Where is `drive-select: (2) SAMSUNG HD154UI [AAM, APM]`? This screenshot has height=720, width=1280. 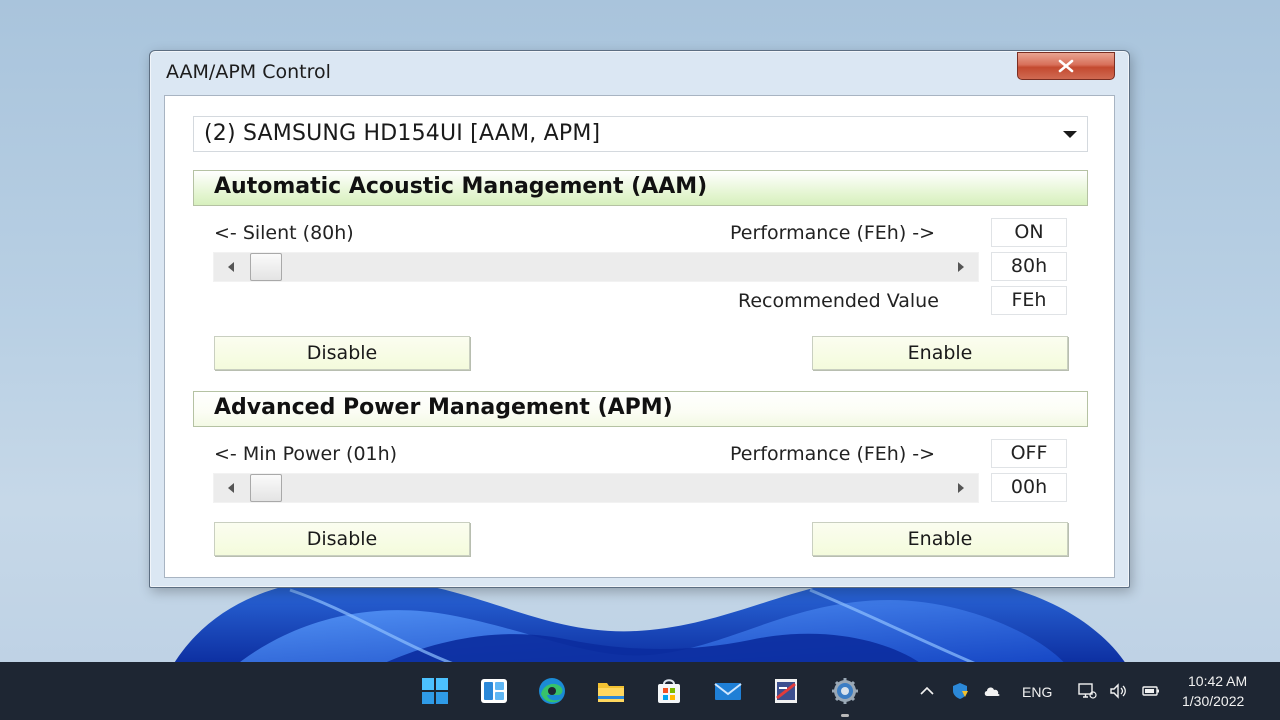
drive-select: (2) SAMSUNG HD154UI [AAM, APM] is located at coordinates (640, 134).